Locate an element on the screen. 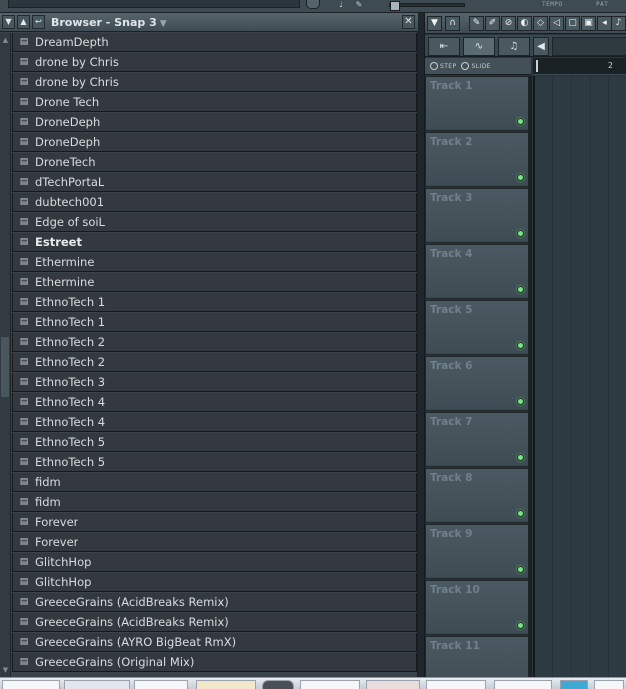  magnet-snap-icon: ∩ is located at coordinates (452, 23).